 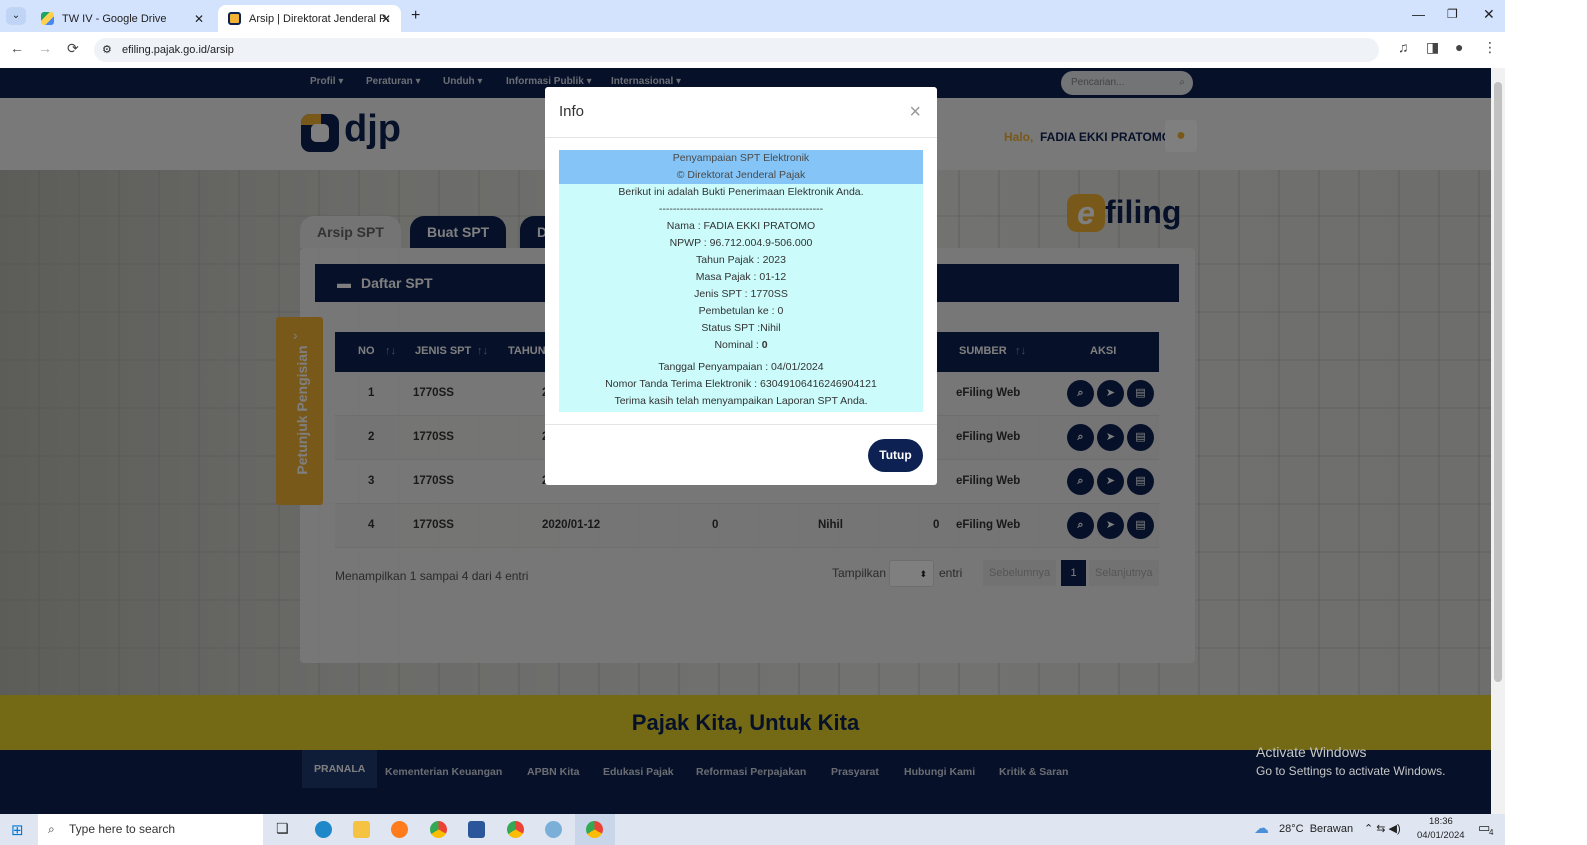 I want to click on site-info-icon: ⚙, so click(x=107, y=50).